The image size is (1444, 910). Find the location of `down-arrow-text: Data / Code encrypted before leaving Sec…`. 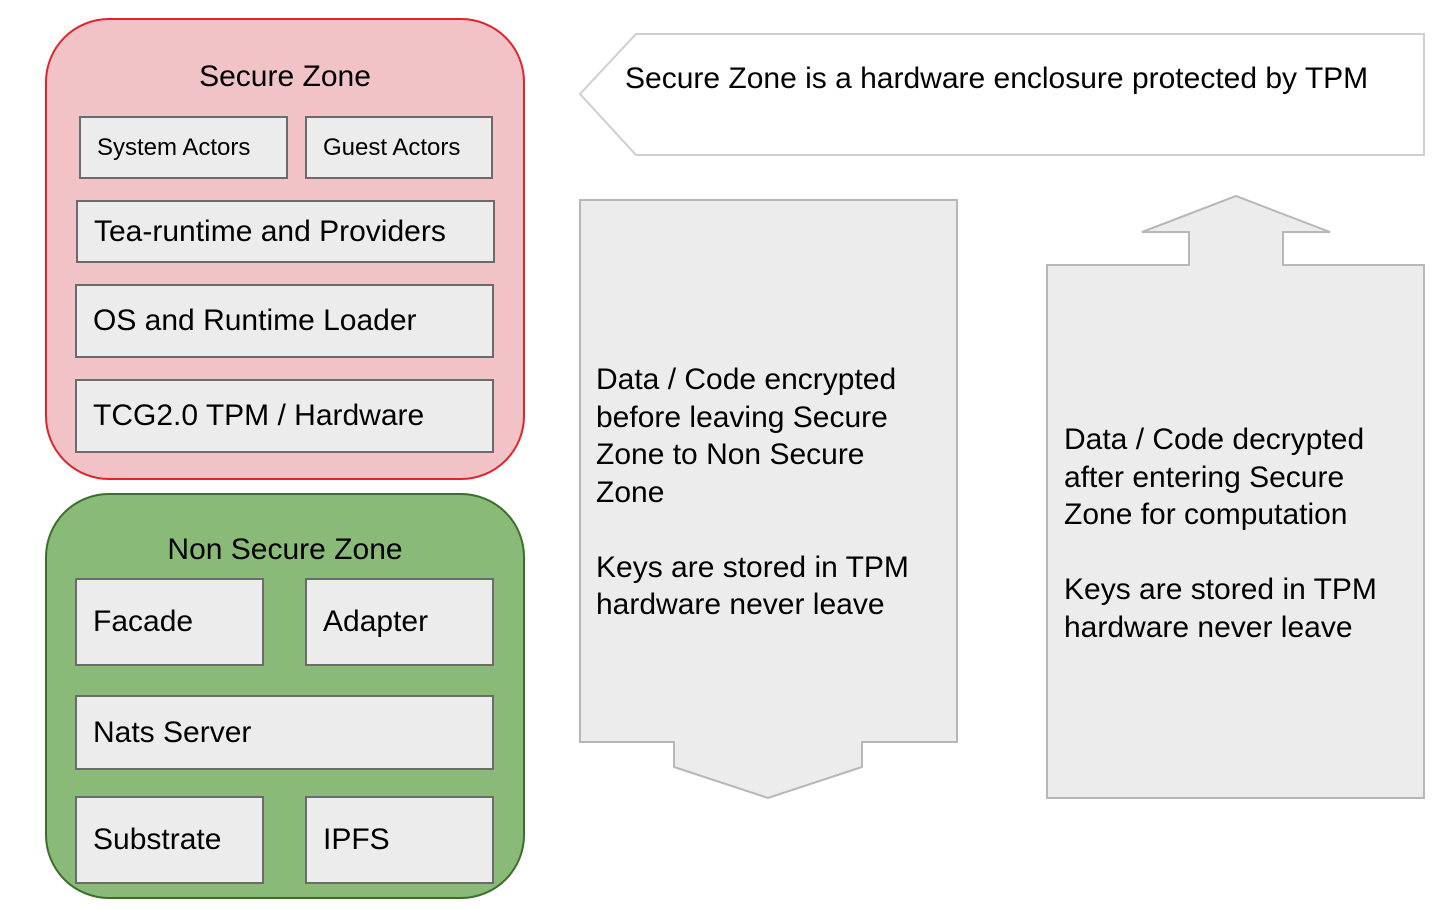

down-arrow-text: Data / Code encrypted before leaving Sec… is located at coordinates (752, 492).